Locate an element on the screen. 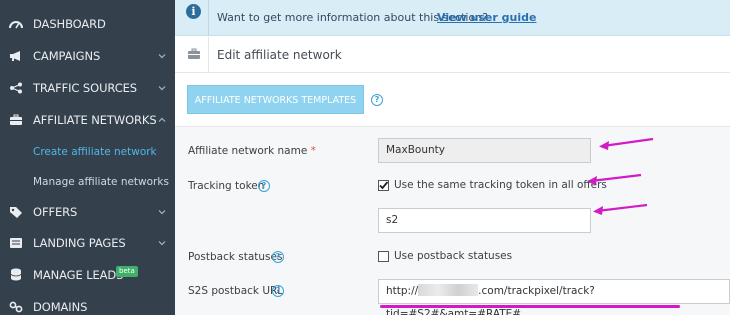  sidebar-item-label: LANDING PAGES is located at coordinates (79, 242).